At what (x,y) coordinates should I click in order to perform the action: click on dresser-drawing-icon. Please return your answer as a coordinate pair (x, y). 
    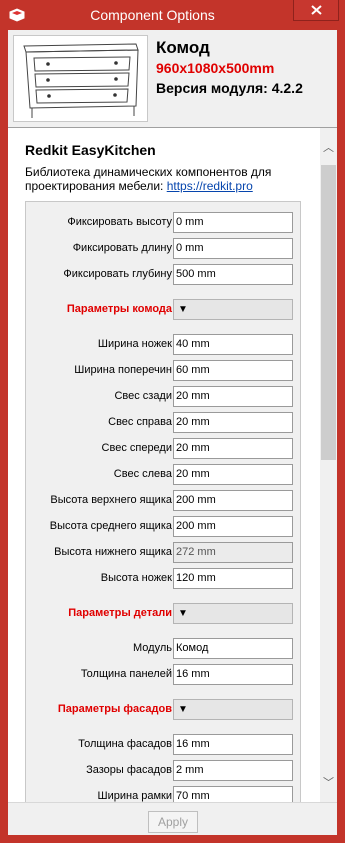
    Looking at the image, I should click on (81, 80).